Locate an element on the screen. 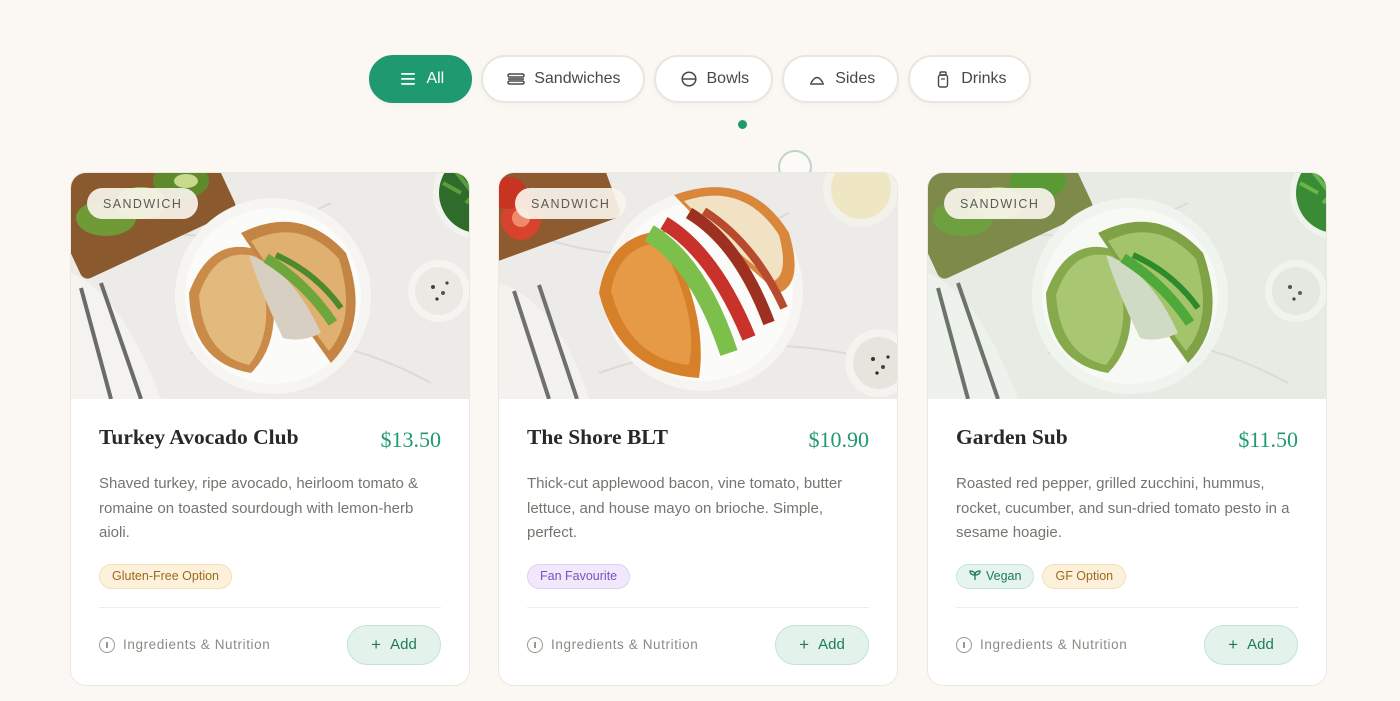 The image size is (1400, 701). tab-sides: Sides is located at coordinates (841, 79).